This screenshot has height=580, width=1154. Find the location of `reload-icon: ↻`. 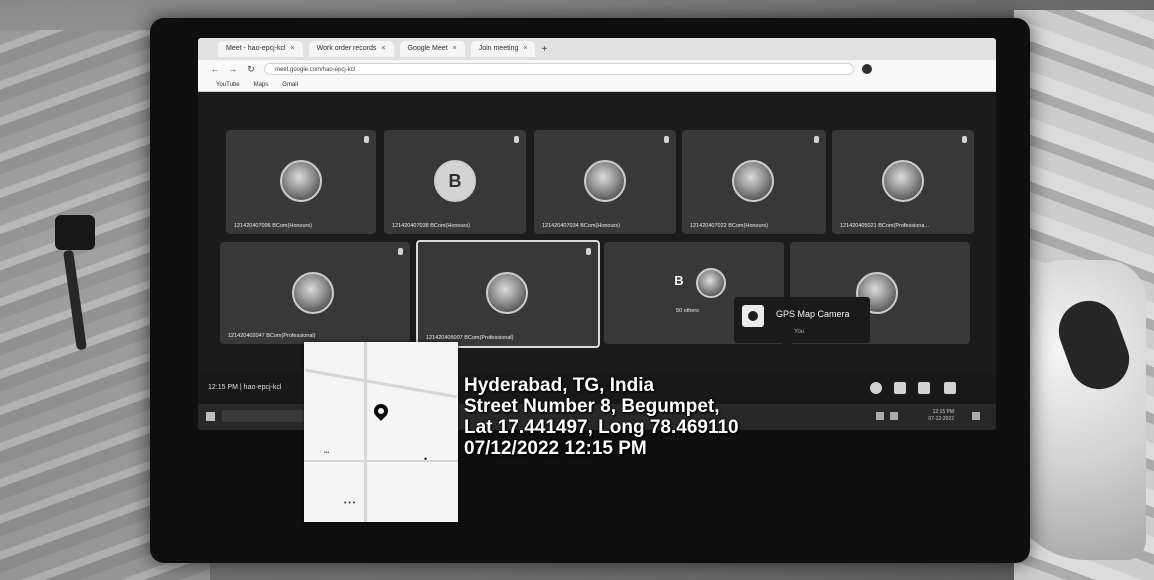

reload-icon: ↻ is located at coordinates (251, 69).